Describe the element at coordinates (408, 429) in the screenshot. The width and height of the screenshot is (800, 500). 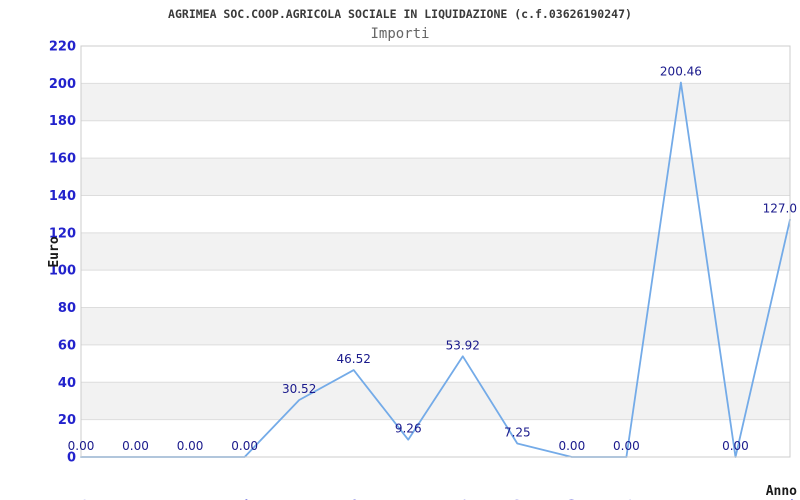
I see `data-point-label: 9.26` at that location.